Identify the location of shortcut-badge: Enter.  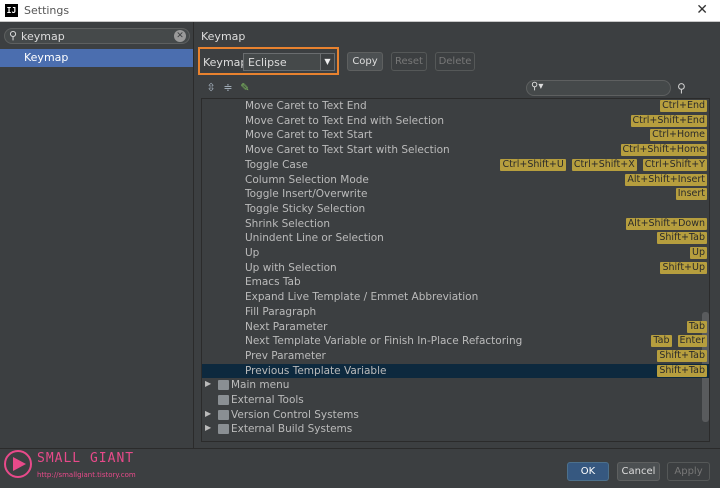
(692, 341).